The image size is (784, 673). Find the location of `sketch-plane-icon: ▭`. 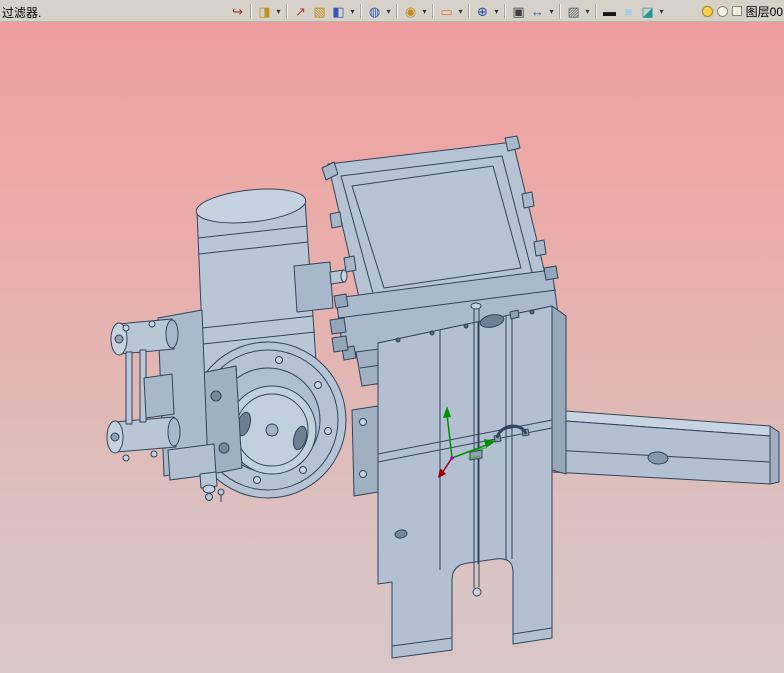

sketch-plane-icon: ▭ is located at coordinates (446, 11).